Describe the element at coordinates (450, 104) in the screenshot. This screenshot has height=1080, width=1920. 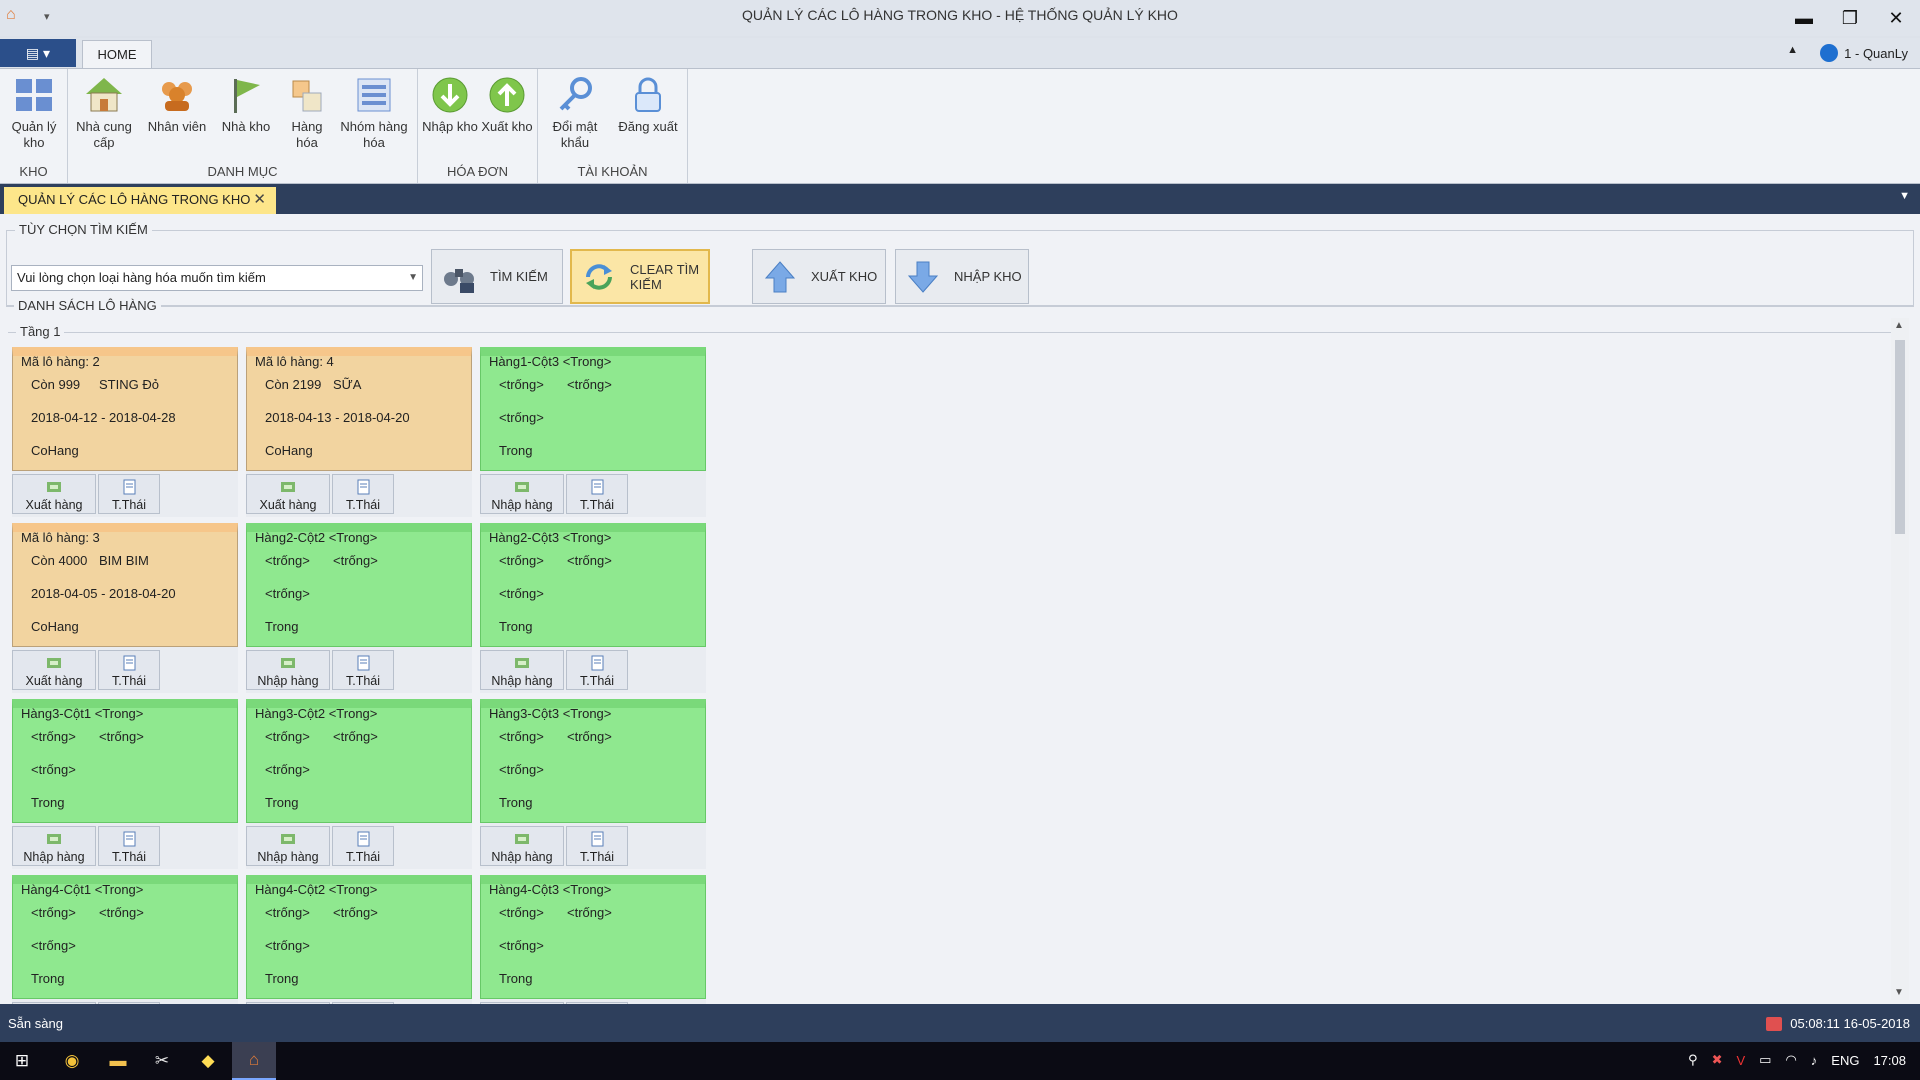
I see `nhap-kho-ribbon-button: Nhập kho` at that location.